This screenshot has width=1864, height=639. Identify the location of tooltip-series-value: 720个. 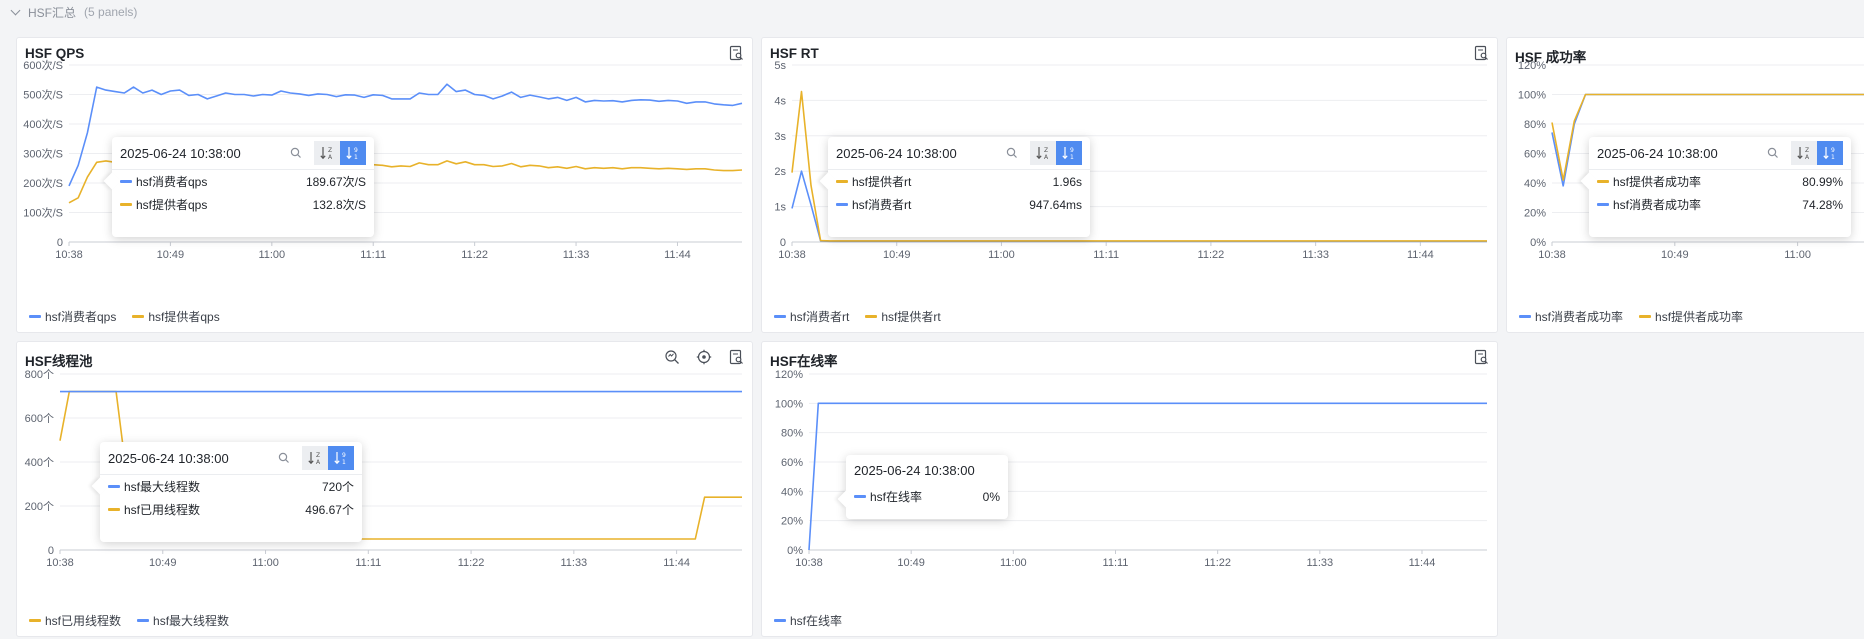
(337, 487).